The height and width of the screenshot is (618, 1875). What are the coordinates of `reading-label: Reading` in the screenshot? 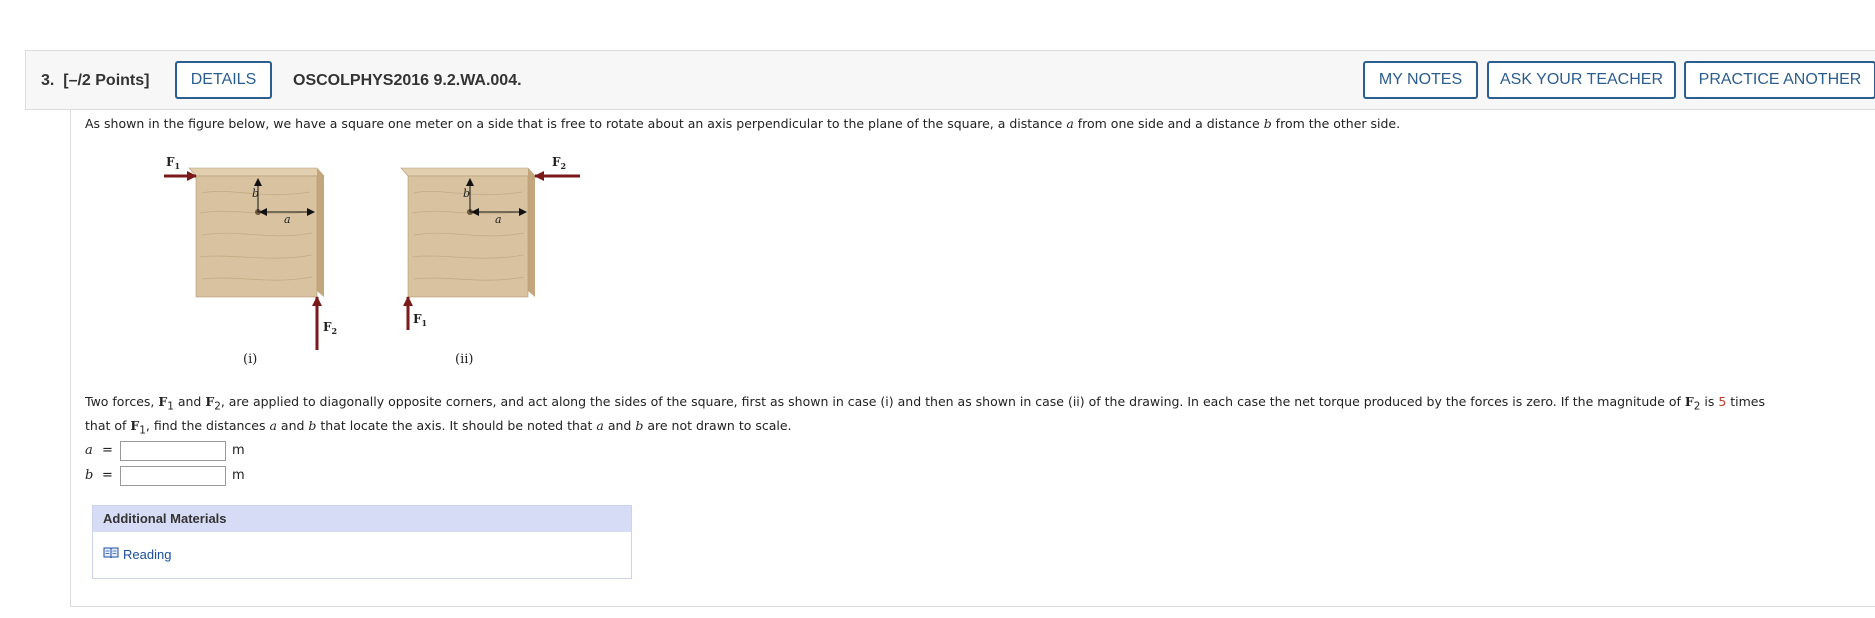 It's located at (147, 554).